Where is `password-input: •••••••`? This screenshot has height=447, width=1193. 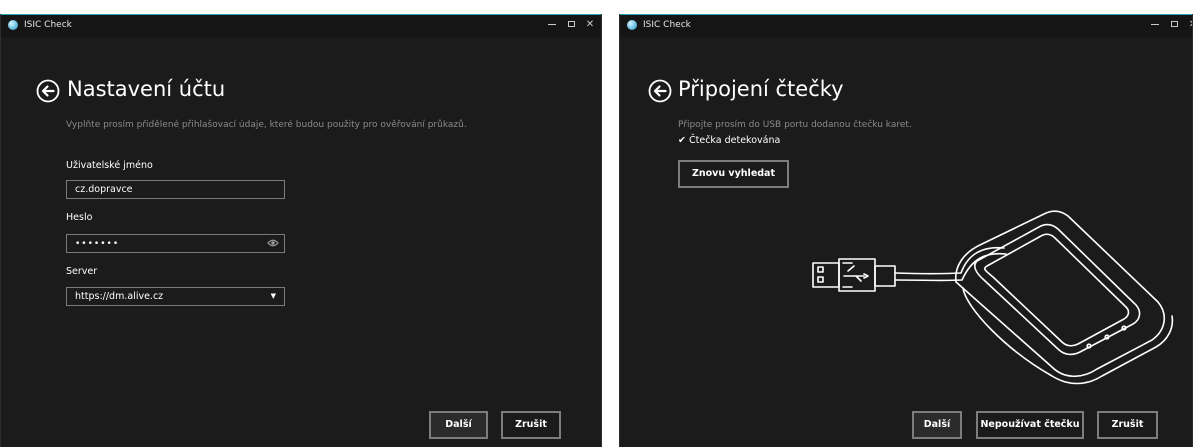
password-input: ••••••• is located at coordinates (175, 243).